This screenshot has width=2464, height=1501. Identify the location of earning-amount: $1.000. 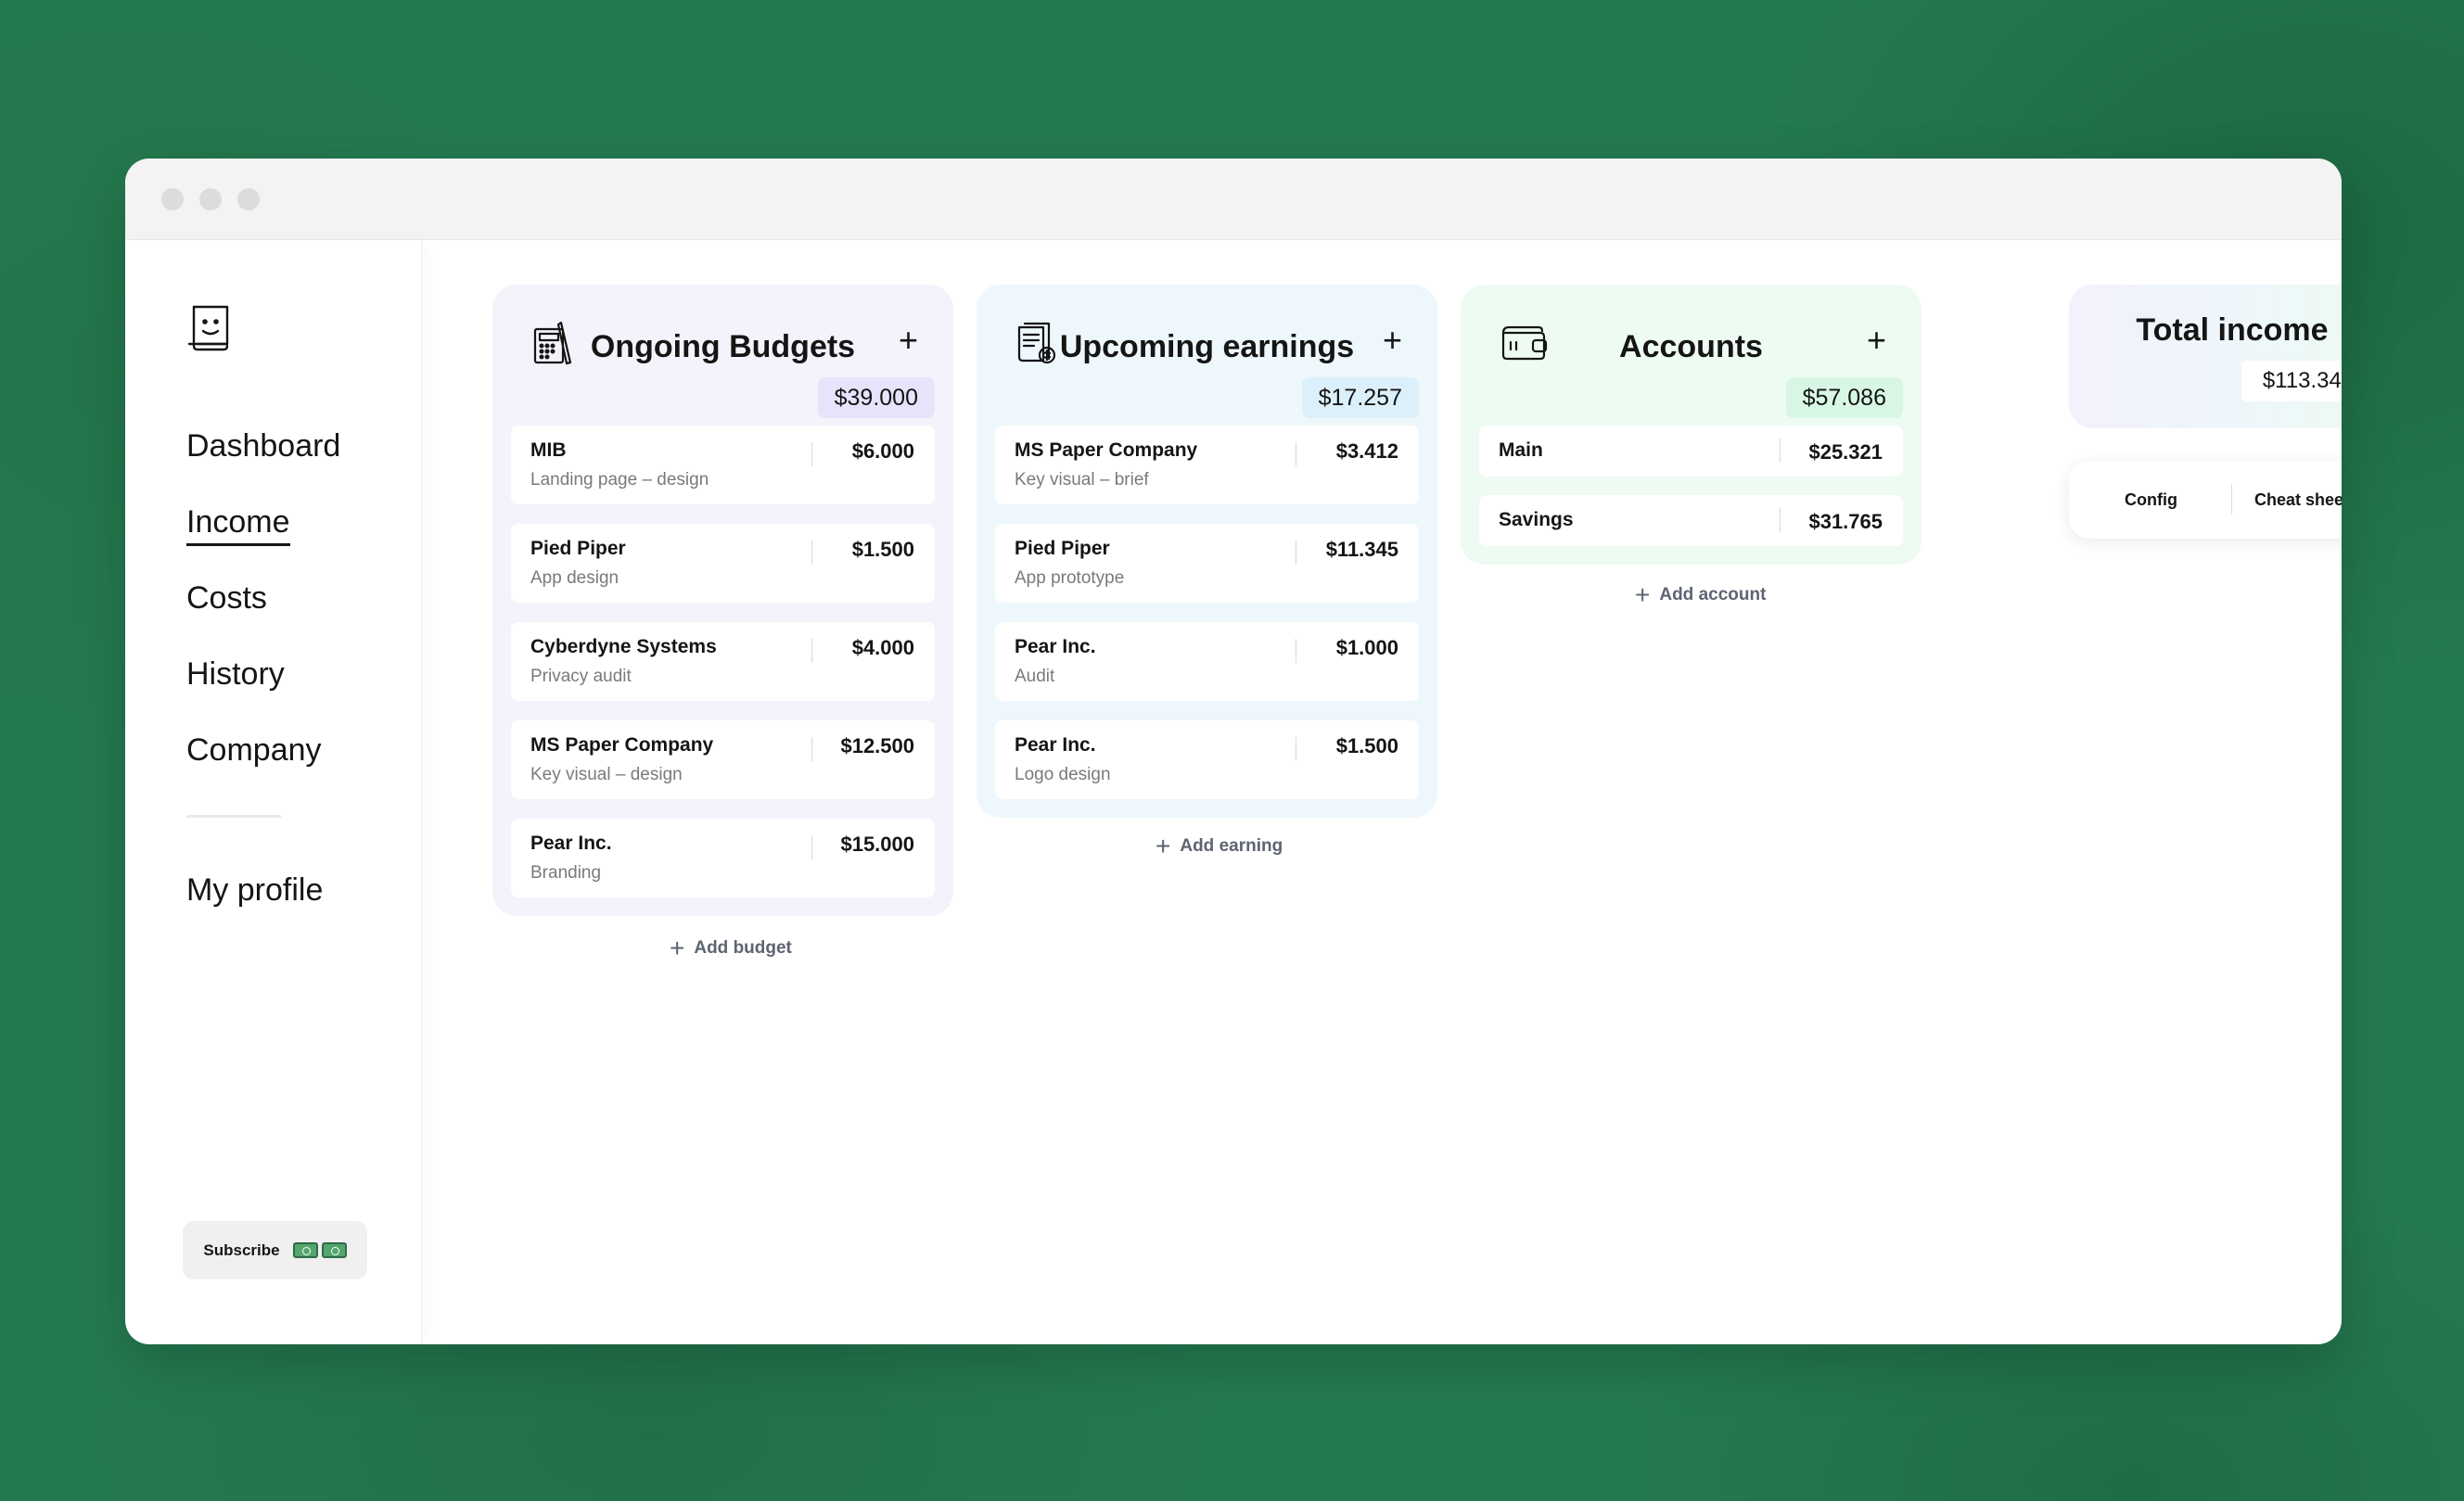
(1366, 647).